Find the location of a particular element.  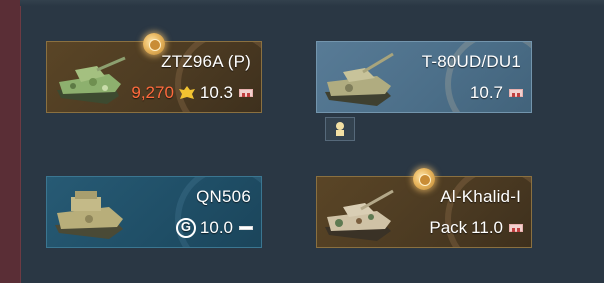

vehicle-card-t80ud: T-80UD/DU1 10.7 is located at coordinates (424, 77).